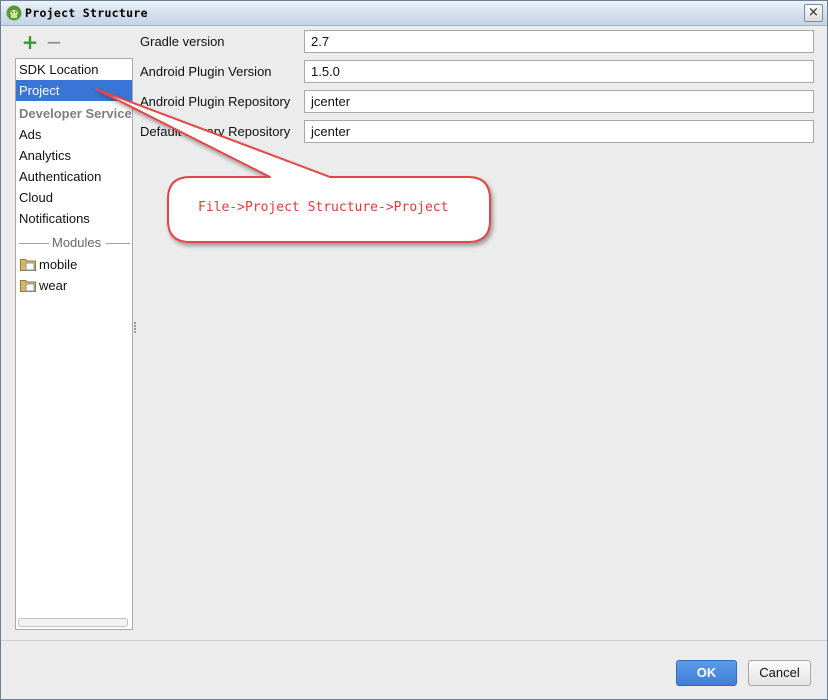 The height and width of the screenshot is (700, 828). I want to click on default-library-repository-label: Default Library Repository, so click(215, 131).